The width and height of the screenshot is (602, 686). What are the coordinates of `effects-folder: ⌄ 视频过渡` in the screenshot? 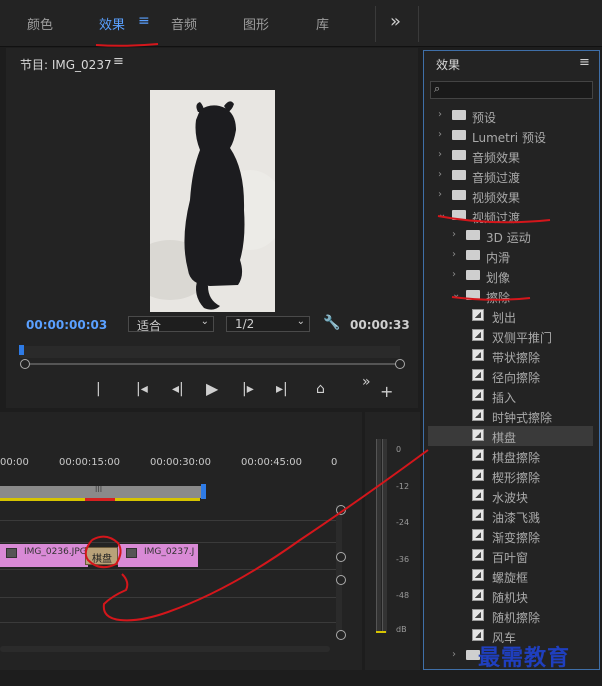 It's located at (510, 216).